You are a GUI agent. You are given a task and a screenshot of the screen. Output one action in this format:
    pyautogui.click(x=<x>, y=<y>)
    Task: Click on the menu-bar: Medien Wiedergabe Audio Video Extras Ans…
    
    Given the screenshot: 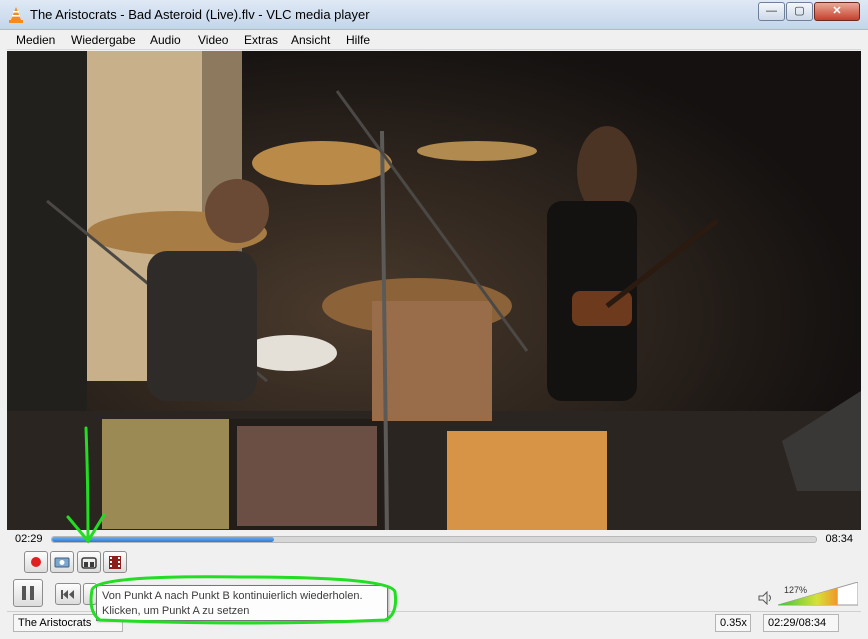 What is the action you would take?
    pyautogui.click(x=434, y=40)
    